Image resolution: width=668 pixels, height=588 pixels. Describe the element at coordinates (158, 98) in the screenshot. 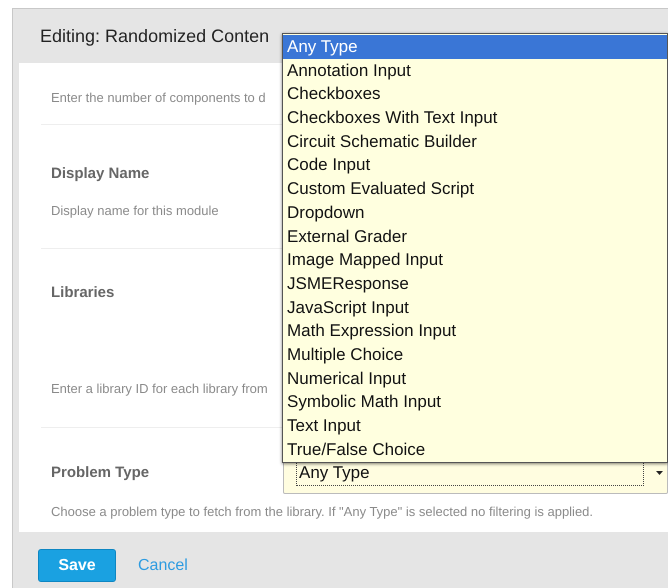

I see `field-help-text: Enter the number of components to d` at that location.